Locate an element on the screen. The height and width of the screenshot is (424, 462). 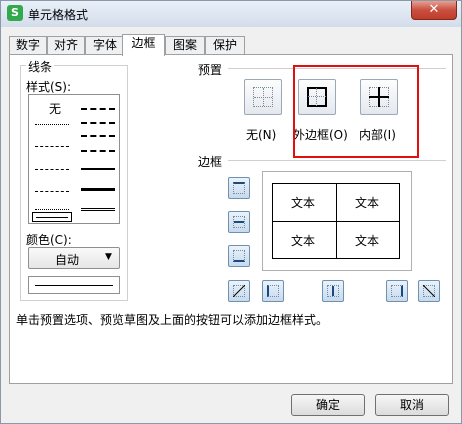
border-middle-vertical-icon is located at coordinates (333, 291).